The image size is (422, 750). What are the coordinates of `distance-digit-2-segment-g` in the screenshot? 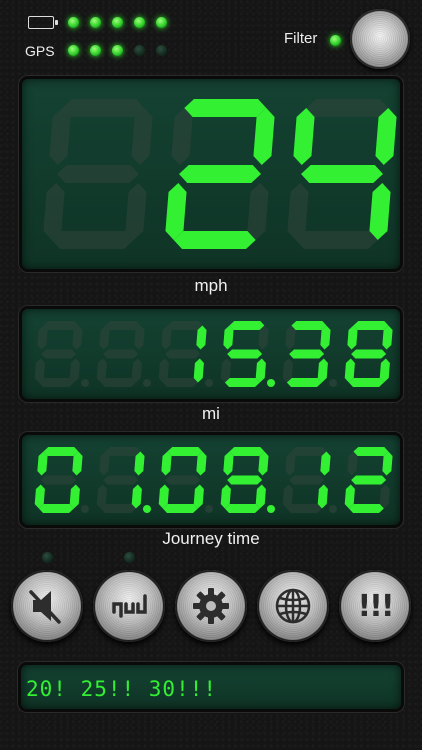 It's located at (121, 354).